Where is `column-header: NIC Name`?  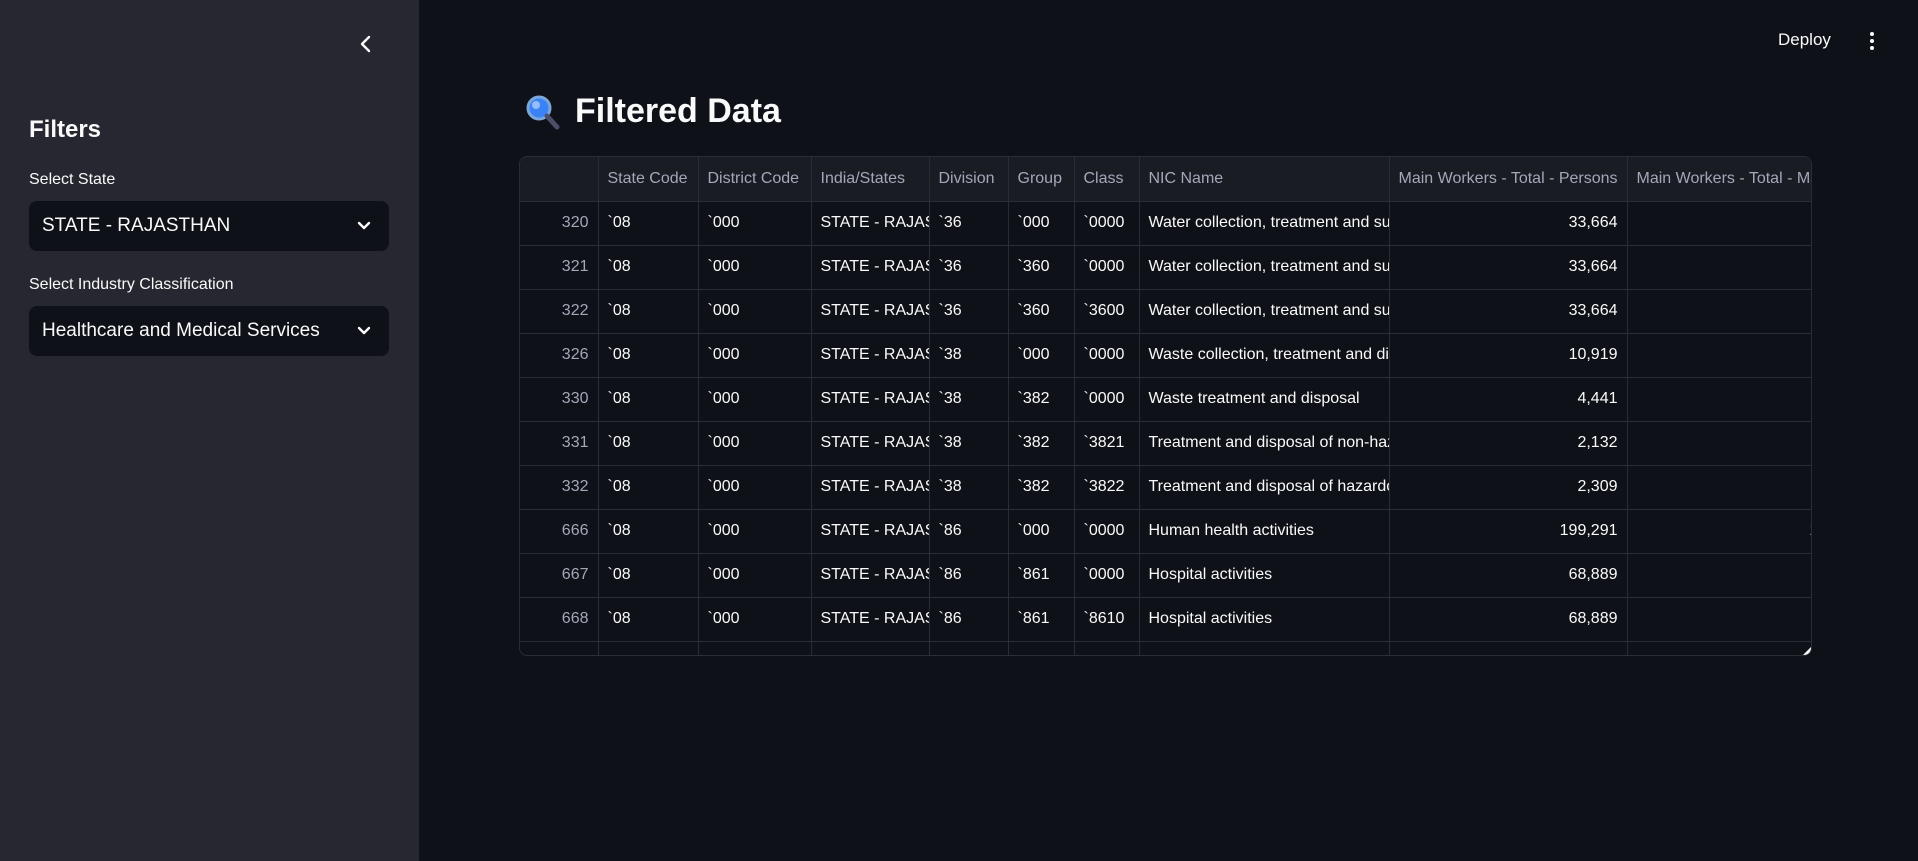 column-header: NIC Name is located at coordinates (1264, 179).